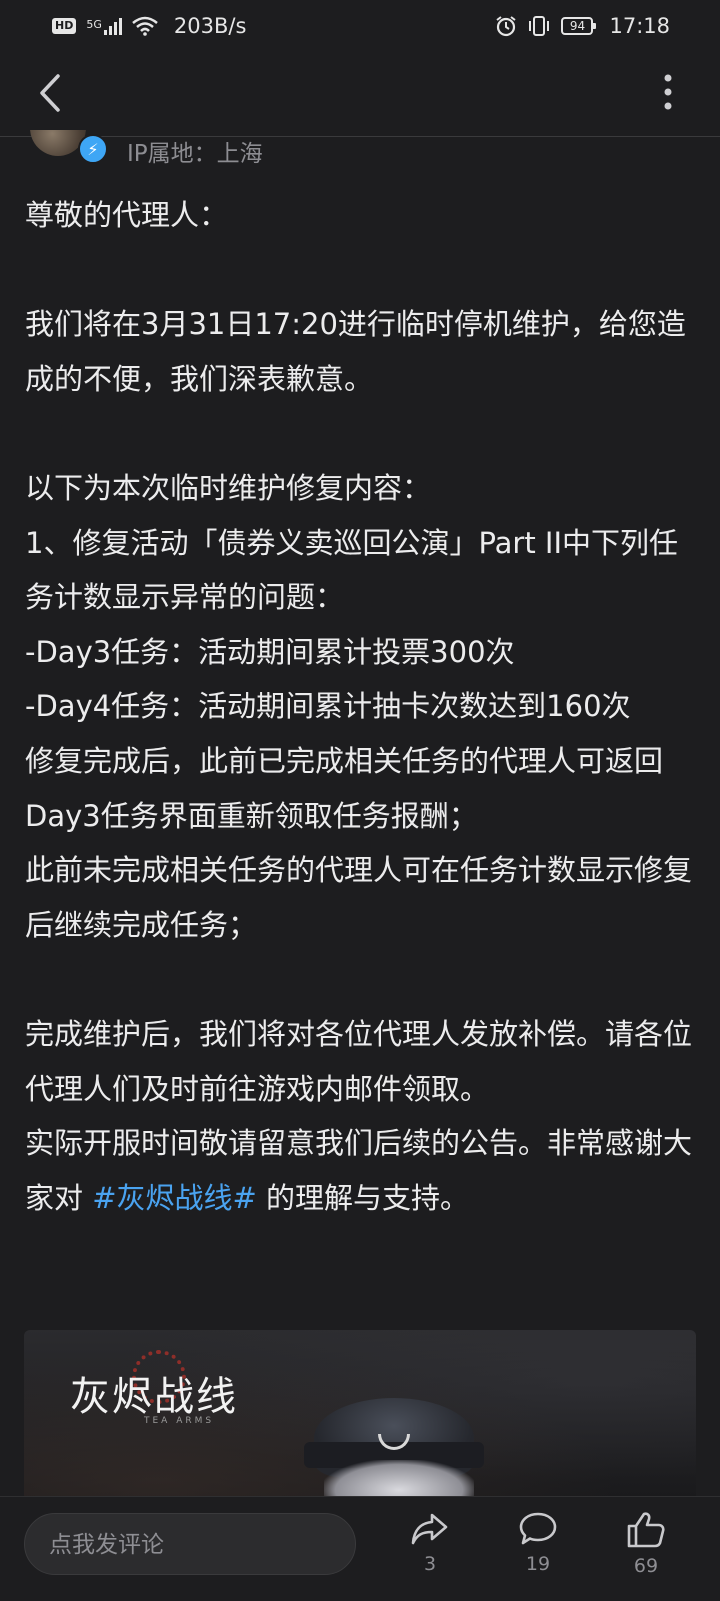  Describe the element at coordinates (639, 26) in the screenshot. I see `clock: 17:18` at that location.